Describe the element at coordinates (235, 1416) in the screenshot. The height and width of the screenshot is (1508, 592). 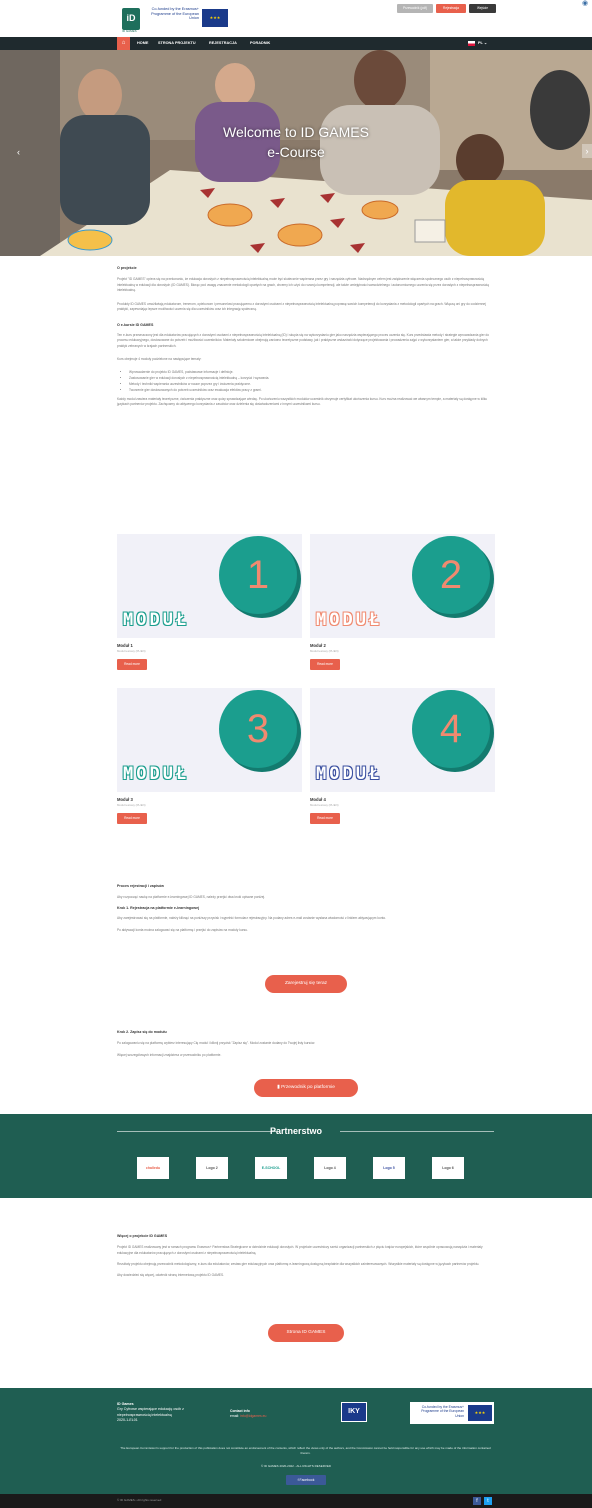
I see `email-label: email:` at that location.